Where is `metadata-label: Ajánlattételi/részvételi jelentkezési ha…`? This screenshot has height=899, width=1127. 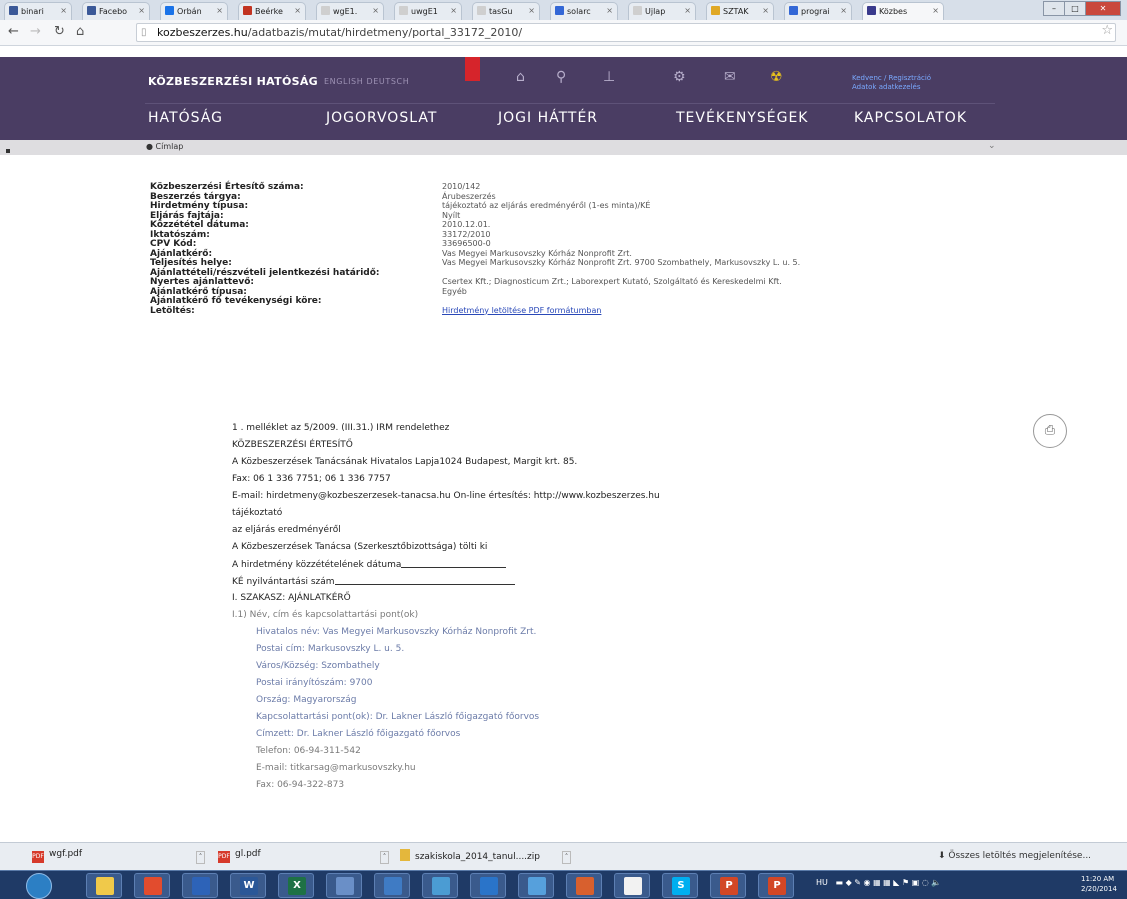
metadata-label: Ajánlattételi/részvételi jelentkezési ha… is located at coordinates (265, 272).